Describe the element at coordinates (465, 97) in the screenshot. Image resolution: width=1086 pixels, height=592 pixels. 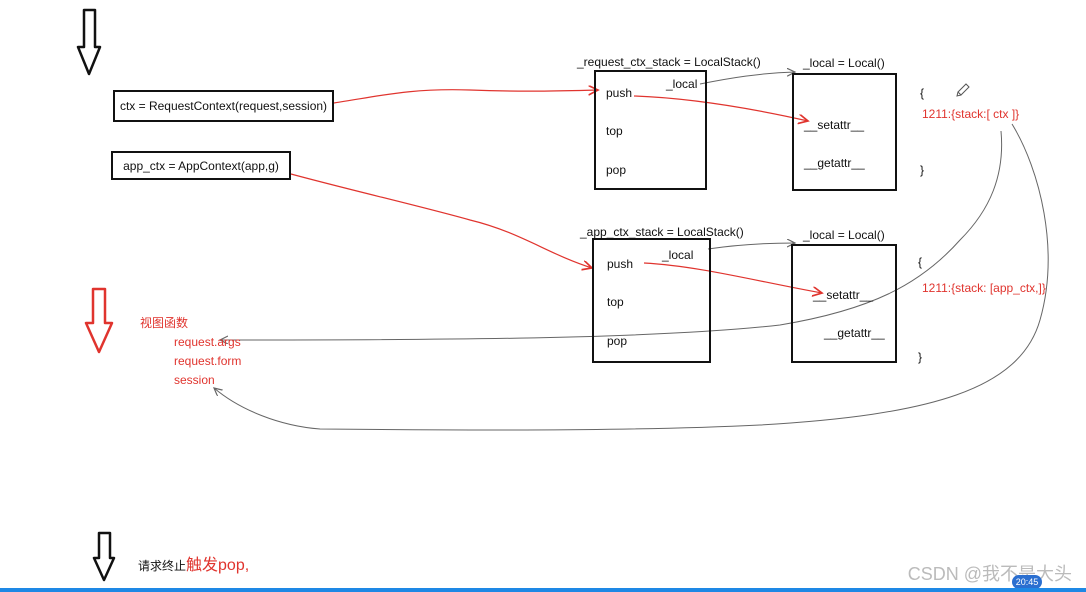
I see `ctx-to-push-arrow` at that location.